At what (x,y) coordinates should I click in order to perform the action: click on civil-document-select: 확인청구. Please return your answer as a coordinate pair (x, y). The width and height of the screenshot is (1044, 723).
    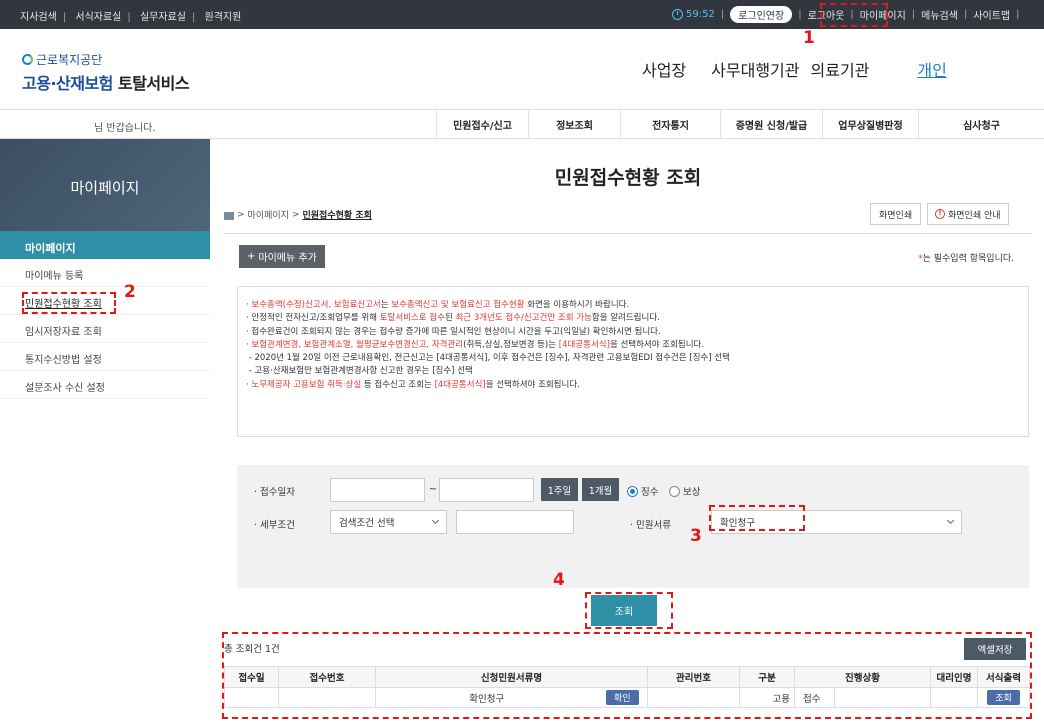
    Looking at the image, I should click on (836, 522).